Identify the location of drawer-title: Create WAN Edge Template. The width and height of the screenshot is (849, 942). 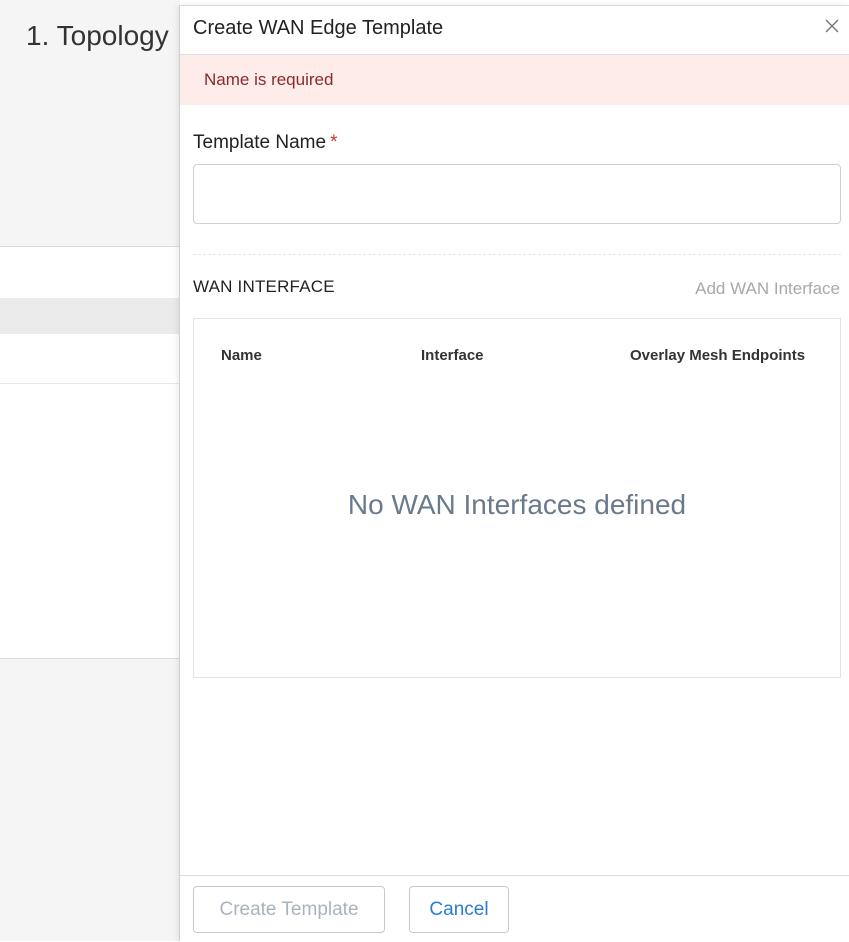
(318, 28).